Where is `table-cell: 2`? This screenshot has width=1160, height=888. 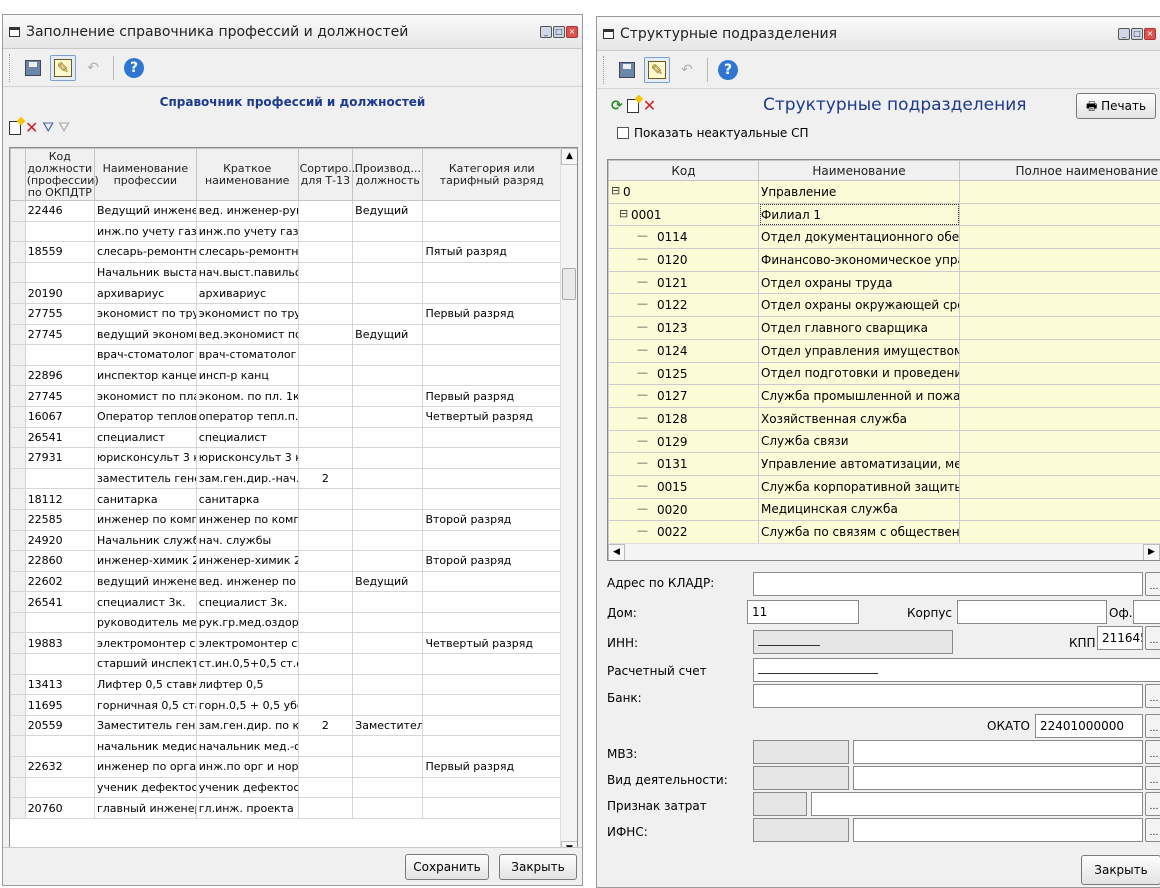
table-cell: 2 is located at coordinates (325, 478).